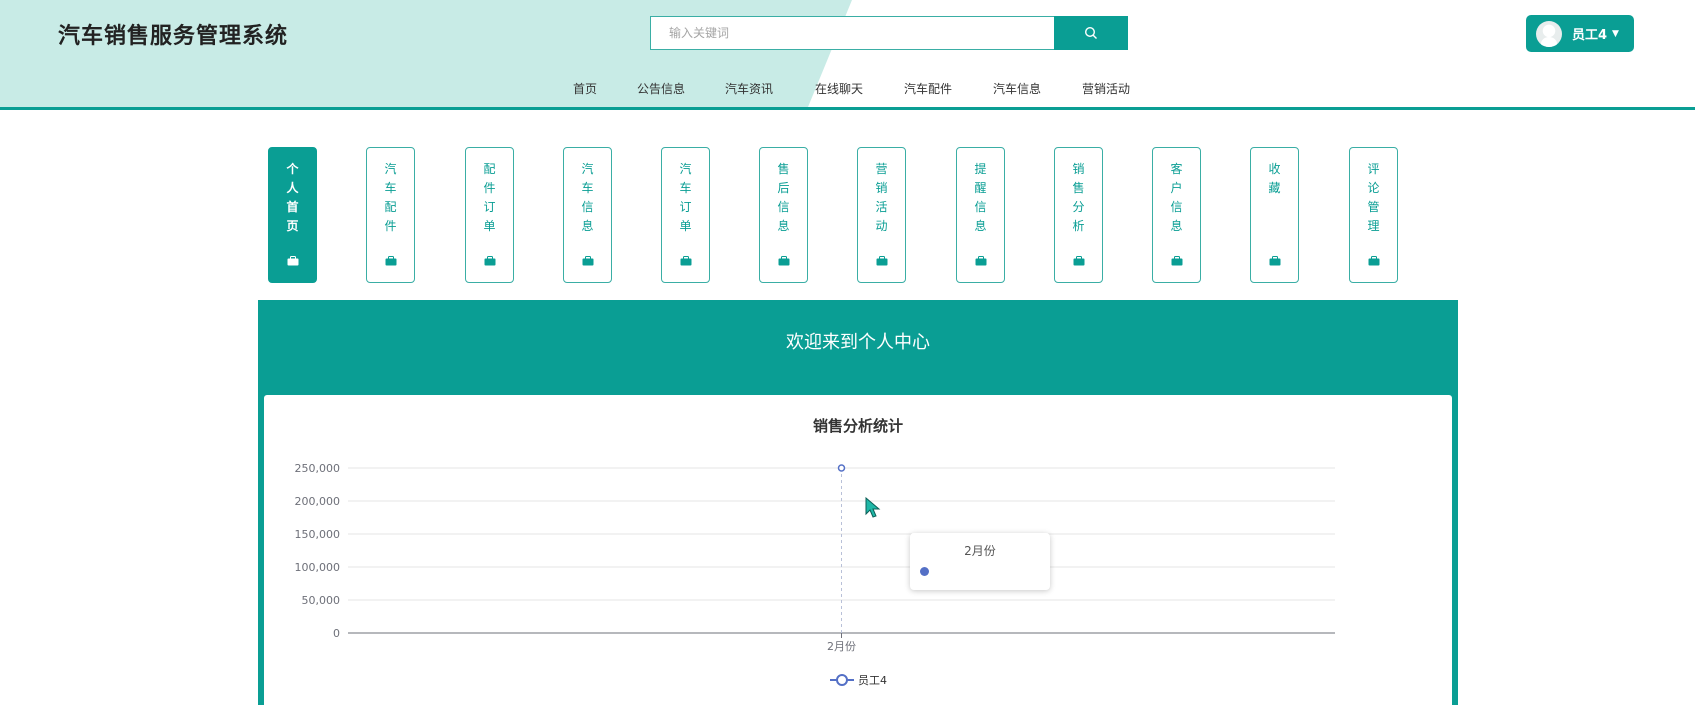  What do you see at coordinates (873, 507) in the screenshot?
I see `mouse-cursor-icon` at bounding box center [873, 507].